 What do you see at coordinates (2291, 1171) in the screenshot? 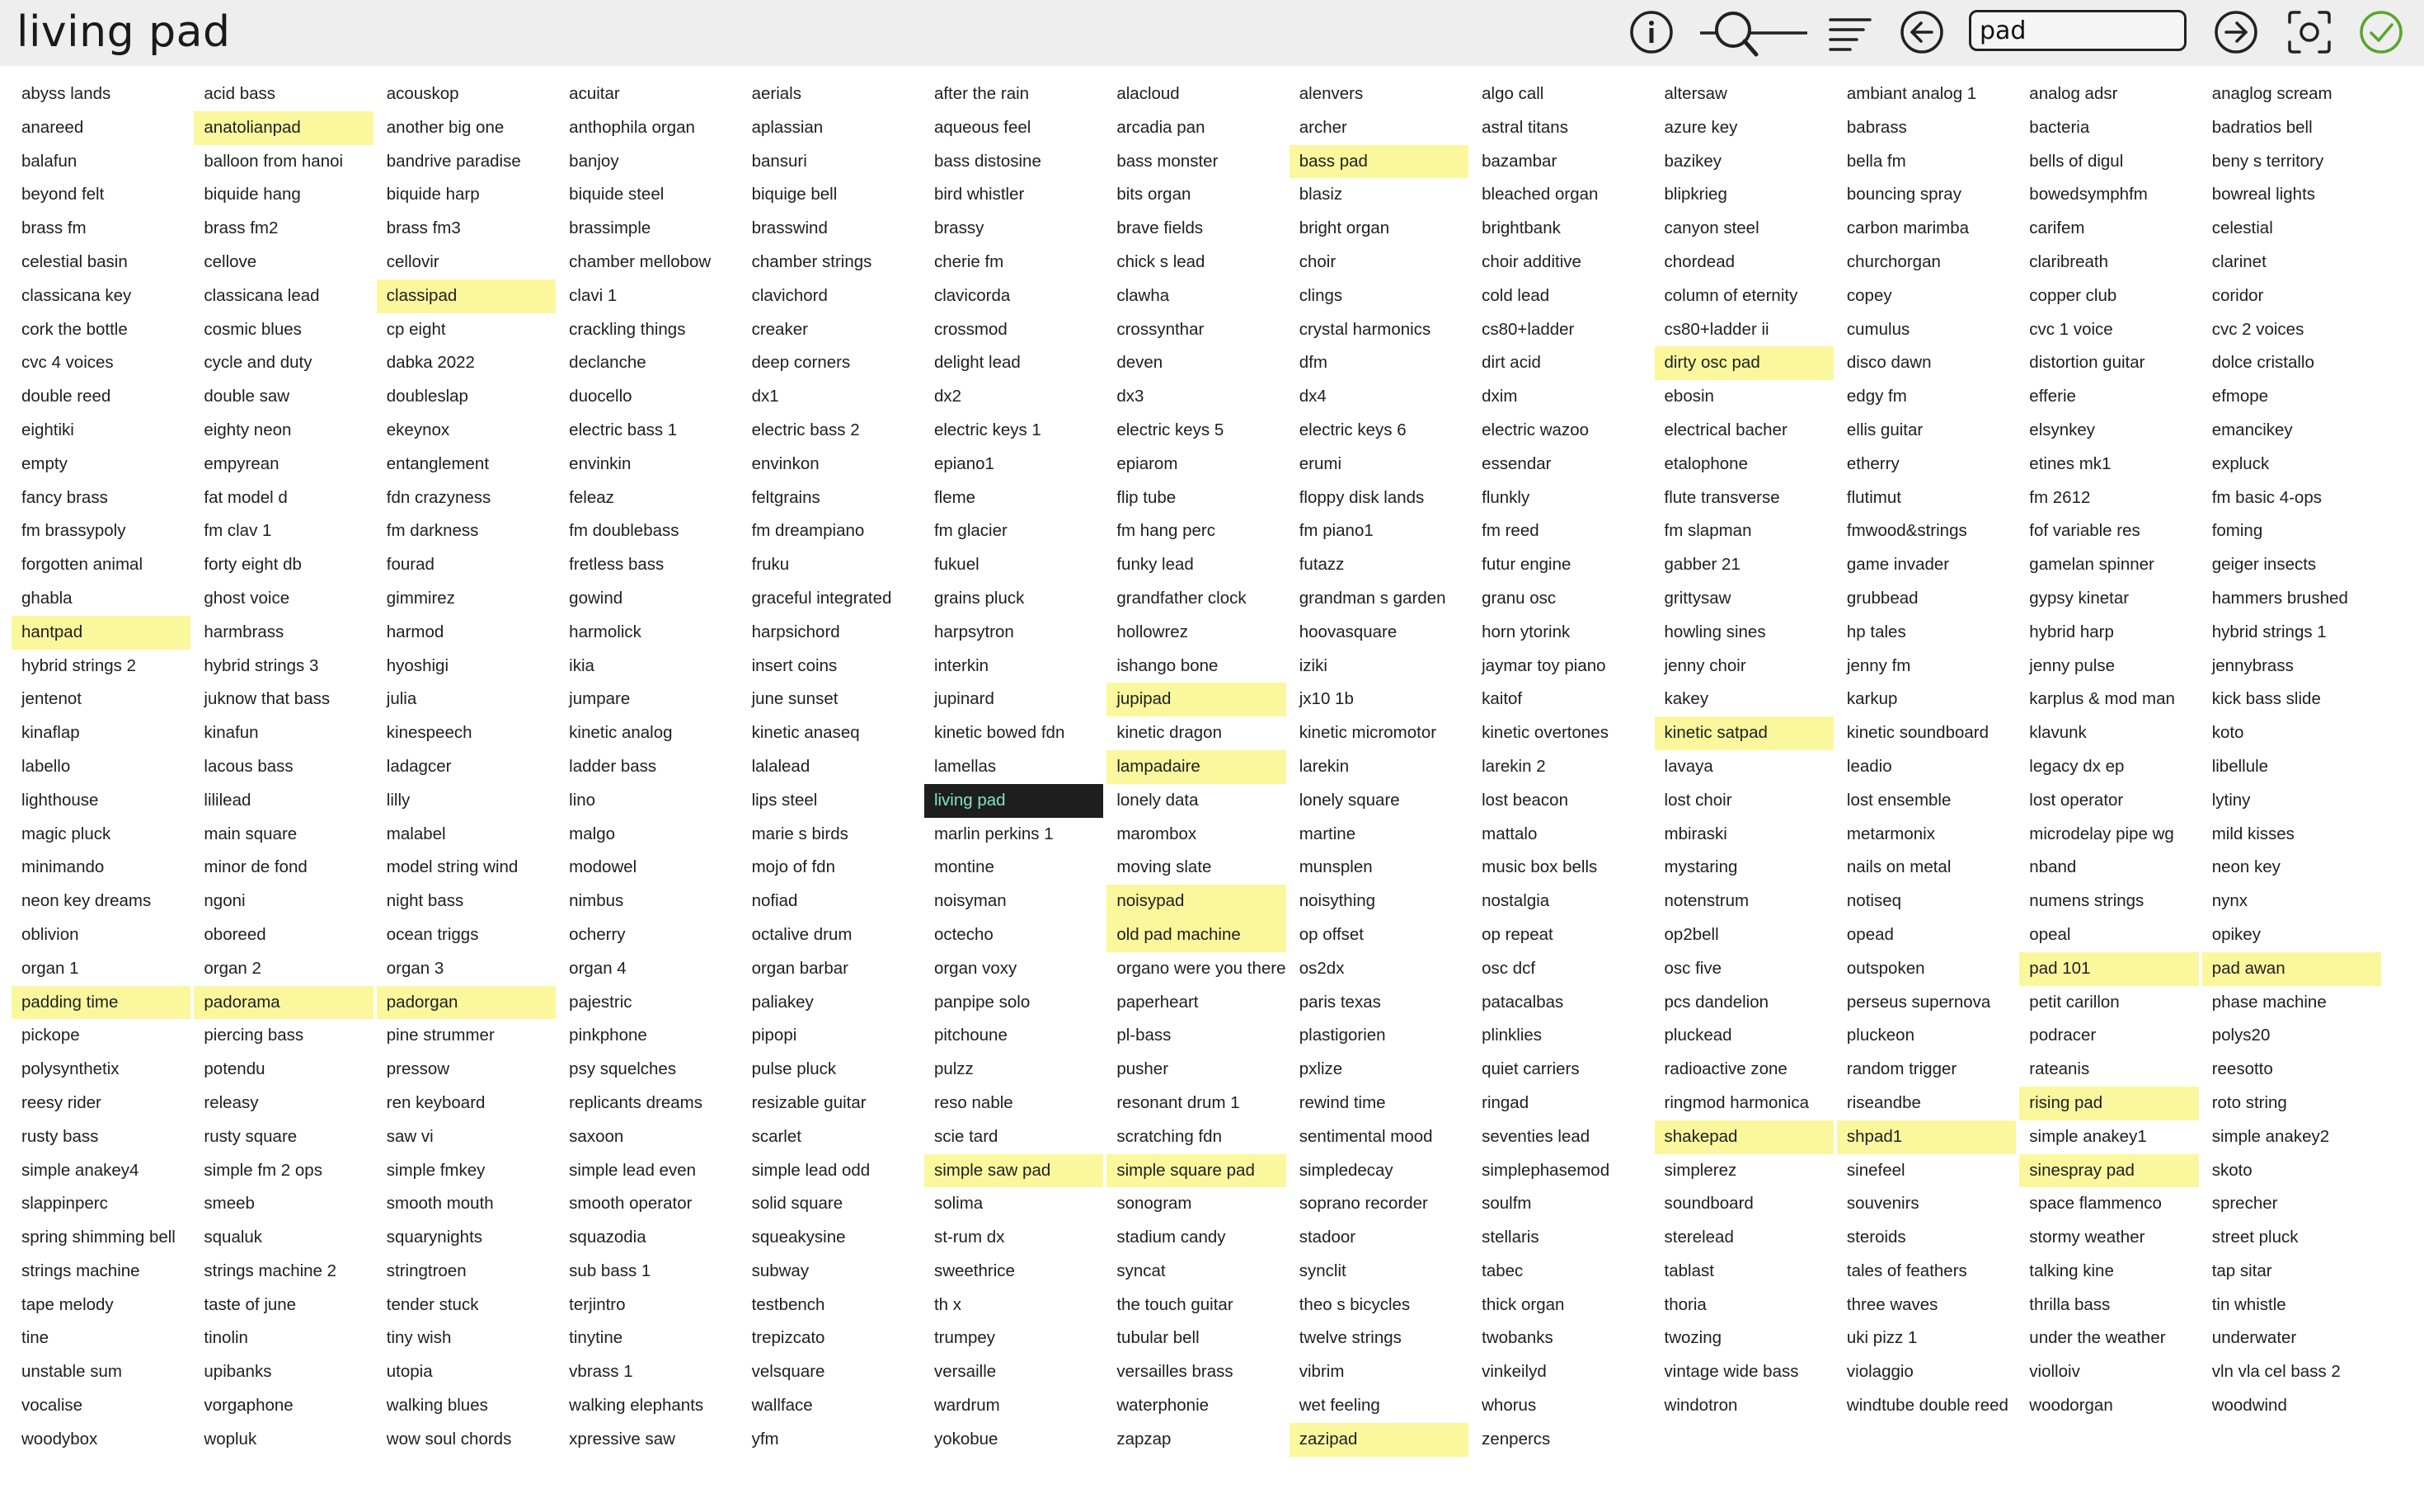
I see `preset-item: skoto` at bounding box center [2291, 1171].